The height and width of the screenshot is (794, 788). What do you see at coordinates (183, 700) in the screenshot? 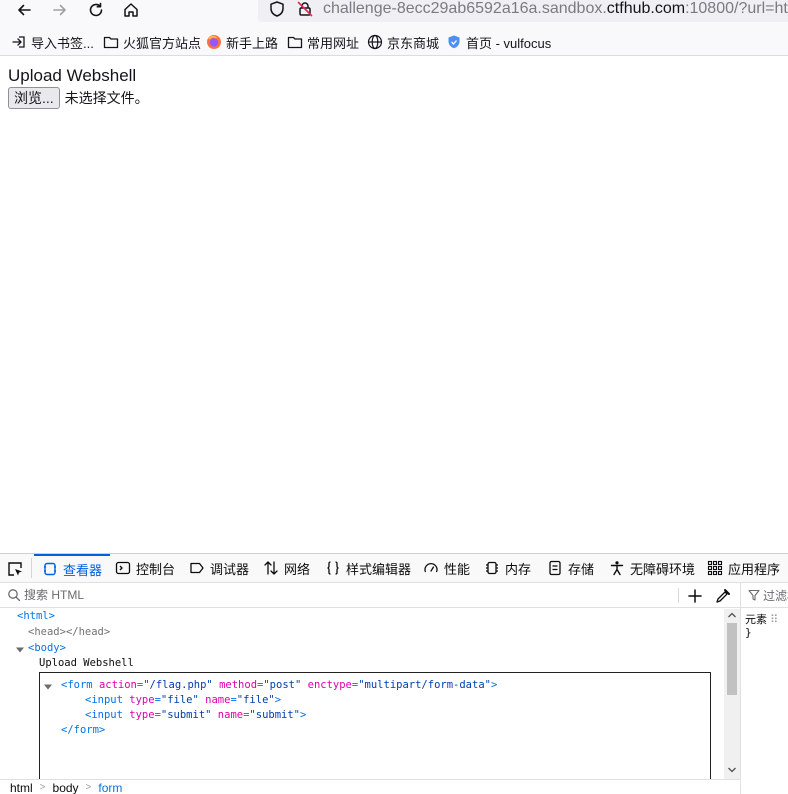
I see `markup-node-input-file: <input type="file" name="file">` at bounding box center [183, 700].